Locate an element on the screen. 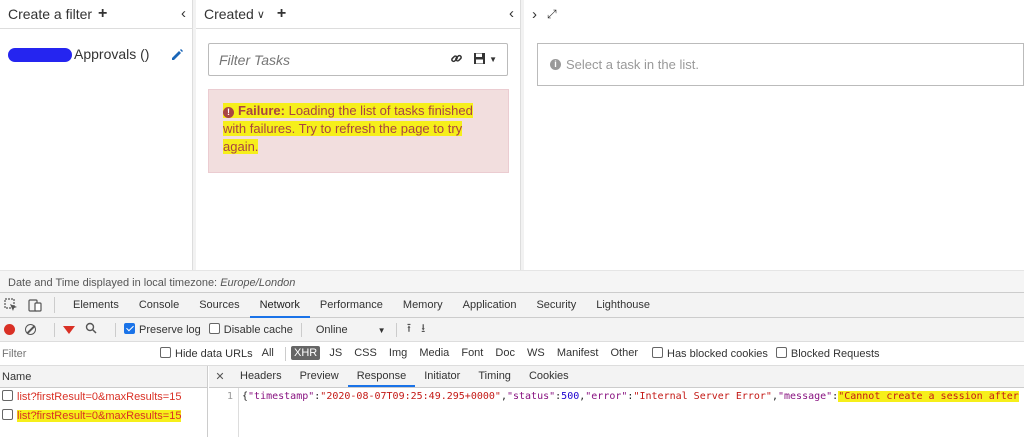 The image size is (1024, 437). task-list-header: Created ∨ + ‹ is located at coordinates (358, 14).